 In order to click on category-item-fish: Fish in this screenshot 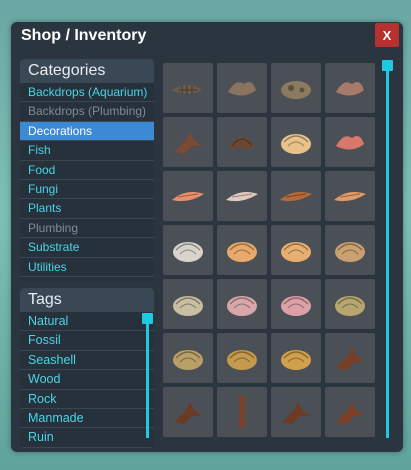, I will do `click(87, 151)`.